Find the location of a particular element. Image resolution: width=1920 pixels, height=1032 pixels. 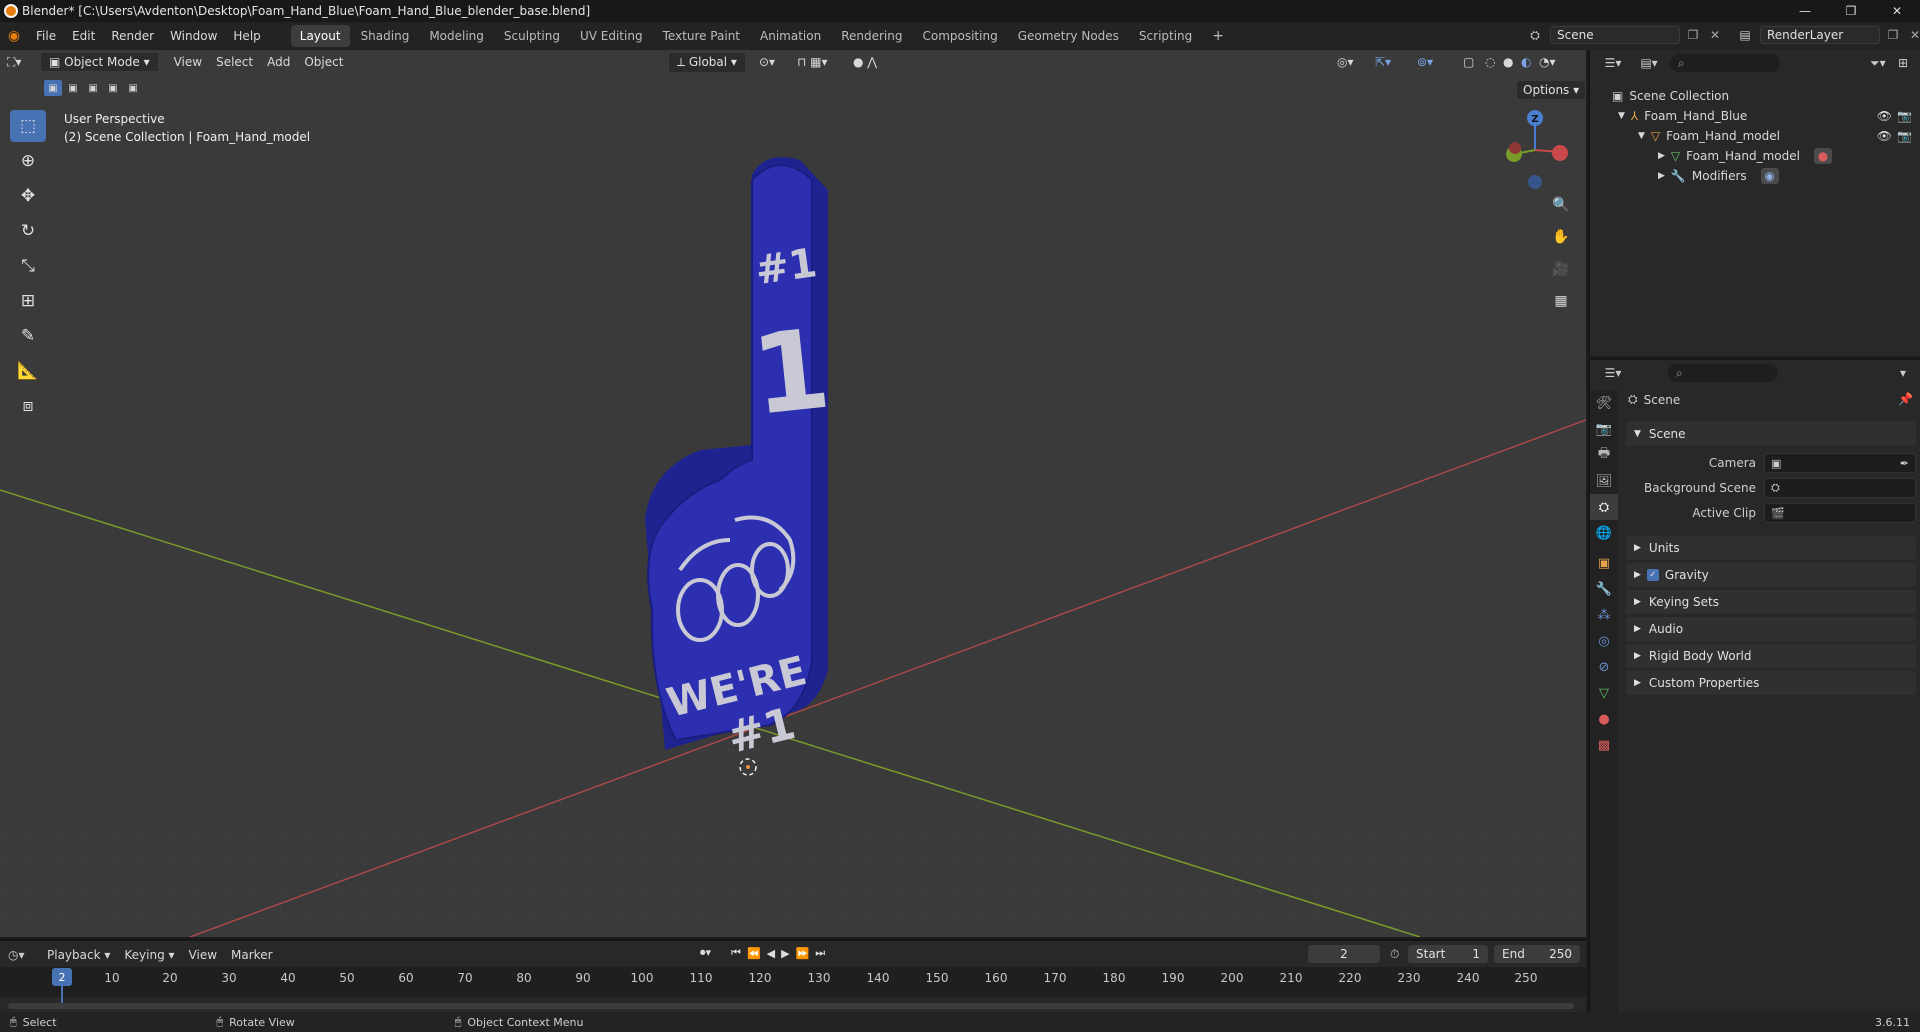

blender-menu-icon: ◉ is located at coordinates (14, 36).